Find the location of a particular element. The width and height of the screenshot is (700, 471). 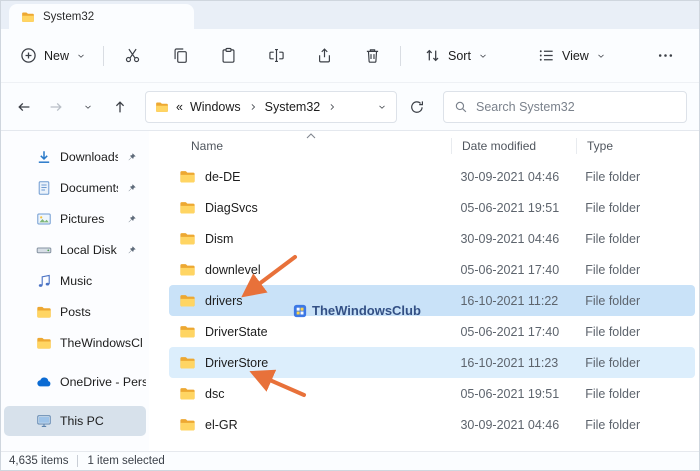

sort-ascending-icon is located at coordinates (311, 136).